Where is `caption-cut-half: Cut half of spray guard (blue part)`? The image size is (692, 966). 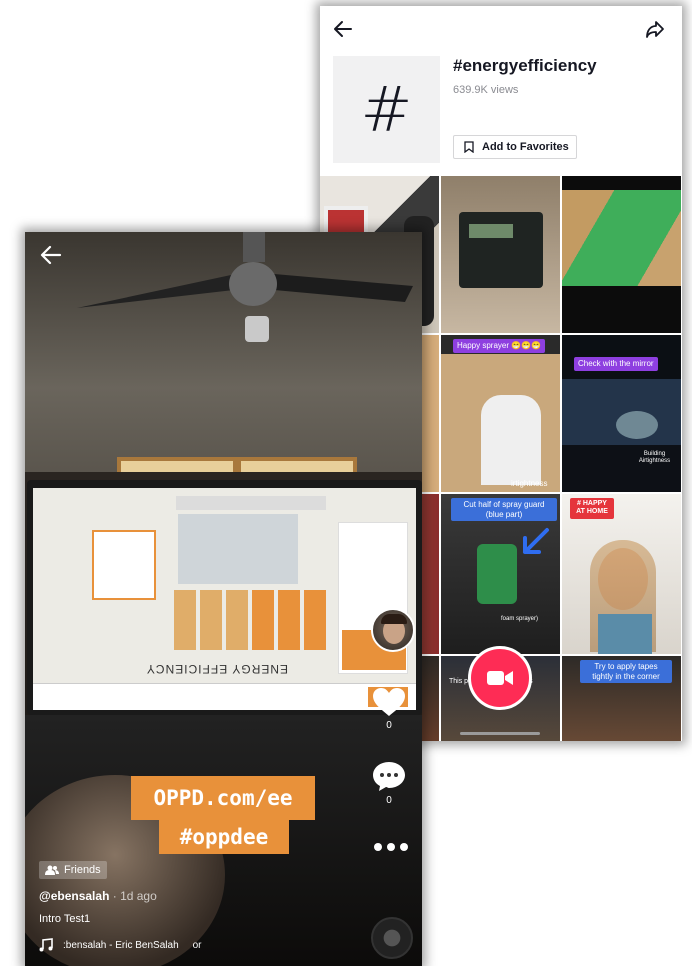
caption-cut-half: Cut half of spray guard (blue part) is located at coordinates (504, 510).